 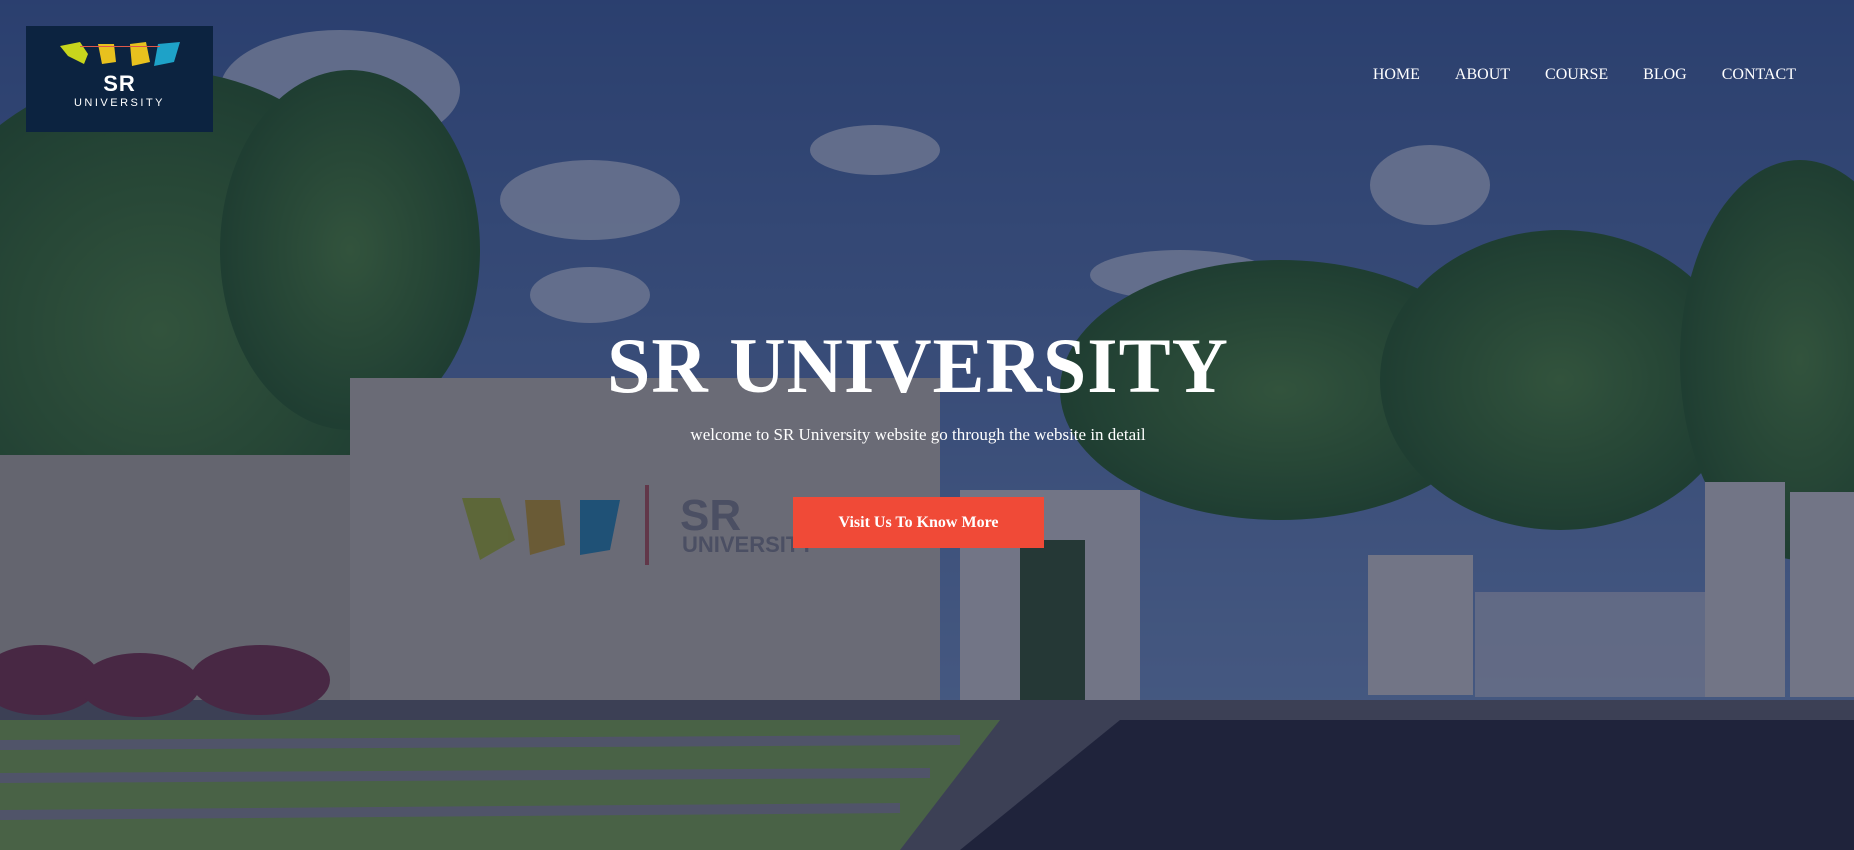 What do you see at coordinates (918, 365) in the screenshot?
I see `hero-title: SR UNIVERSITY` at bounding box center [918, 365].